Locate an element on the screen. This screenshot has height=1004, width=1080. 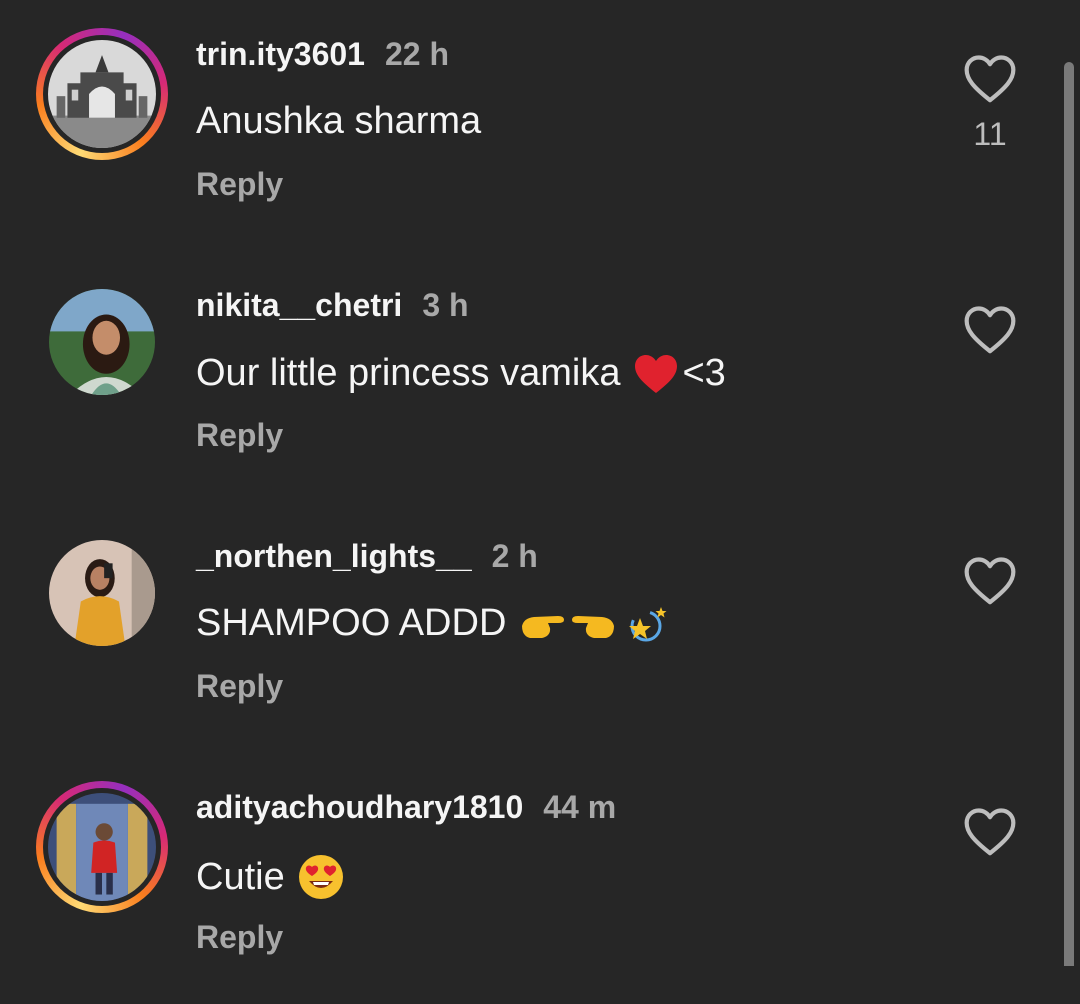
building-photo-icon is located at coordinates (102, 94).